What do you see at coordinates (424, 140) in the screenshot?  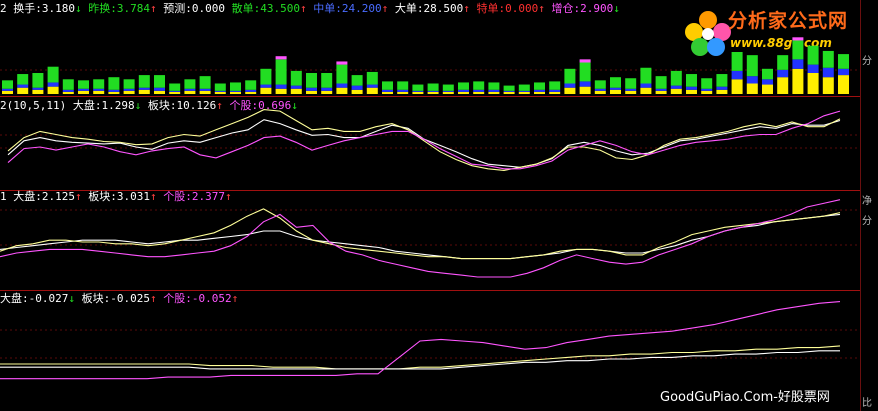 I see `panel1-magenta-line` at bounding box center [424, 140].